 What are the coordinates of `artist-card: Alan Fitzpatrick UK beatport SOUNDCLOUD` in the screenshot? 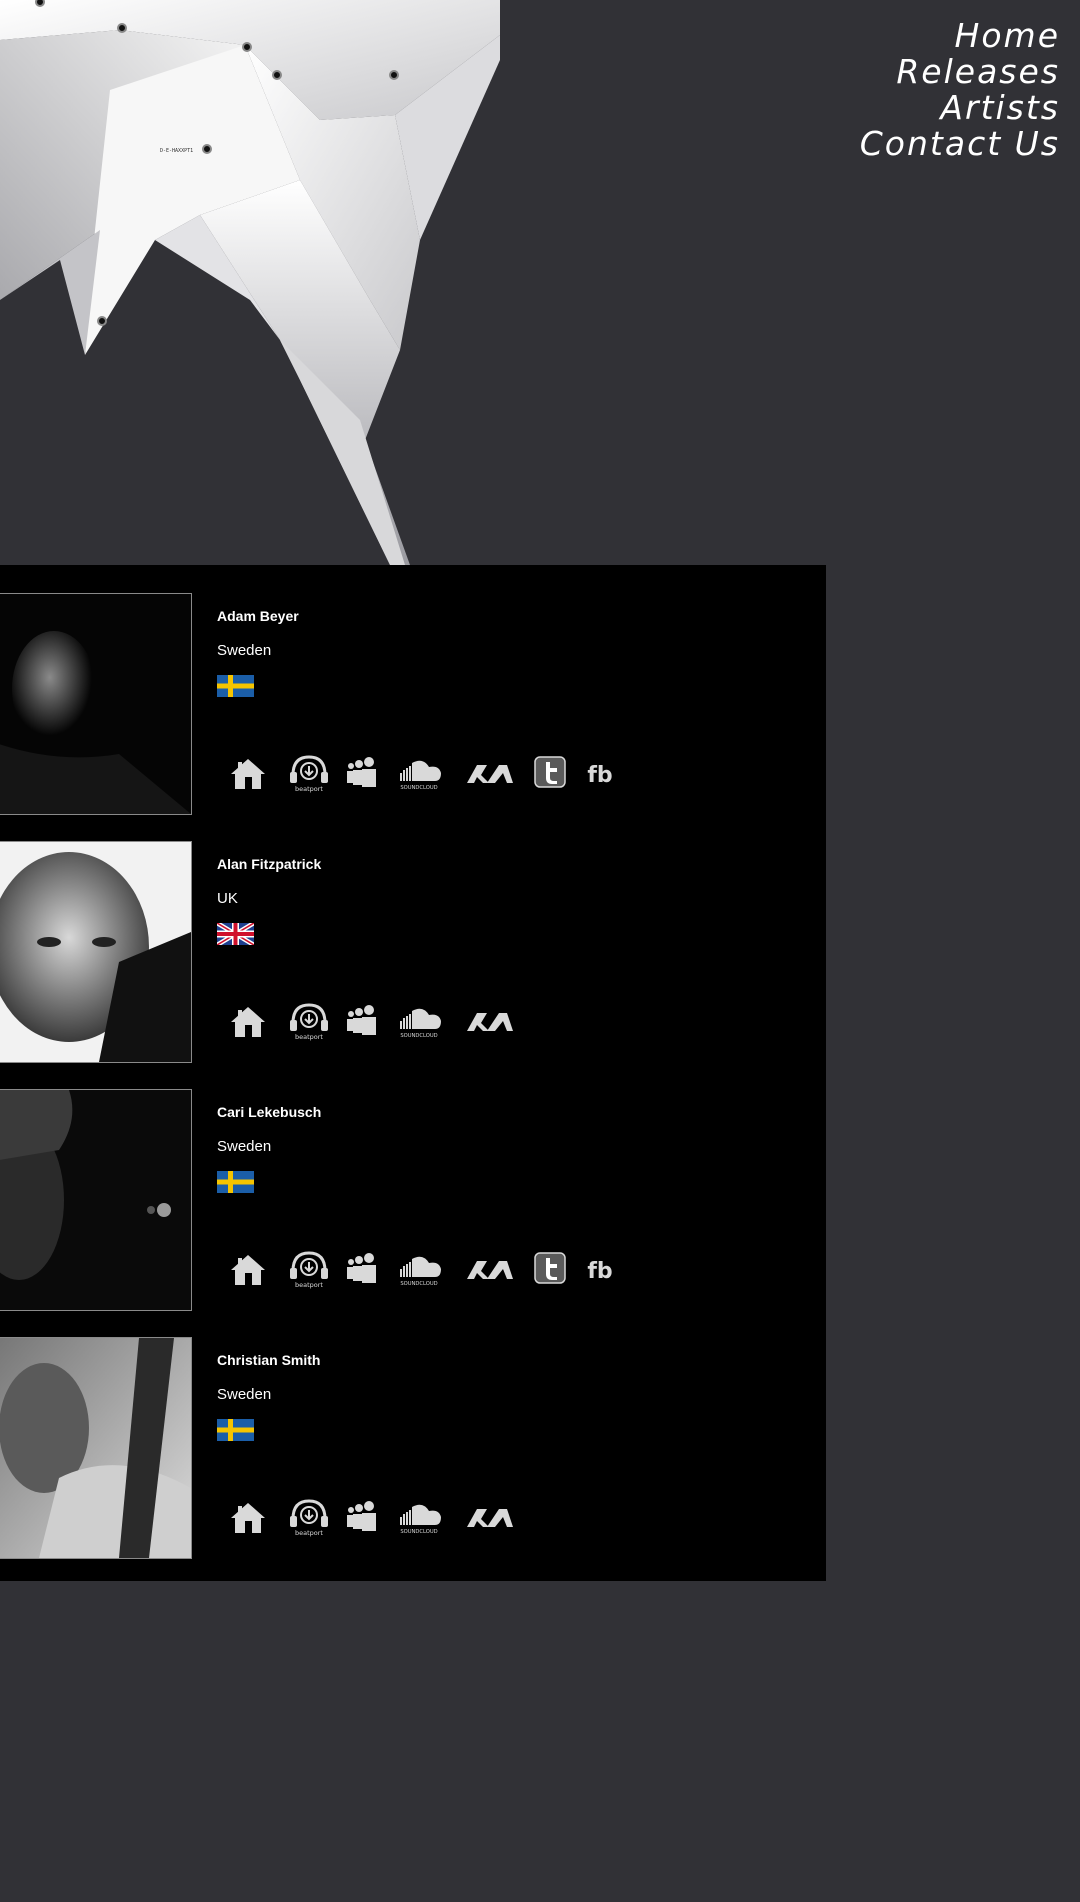 It's located at (413, 938).